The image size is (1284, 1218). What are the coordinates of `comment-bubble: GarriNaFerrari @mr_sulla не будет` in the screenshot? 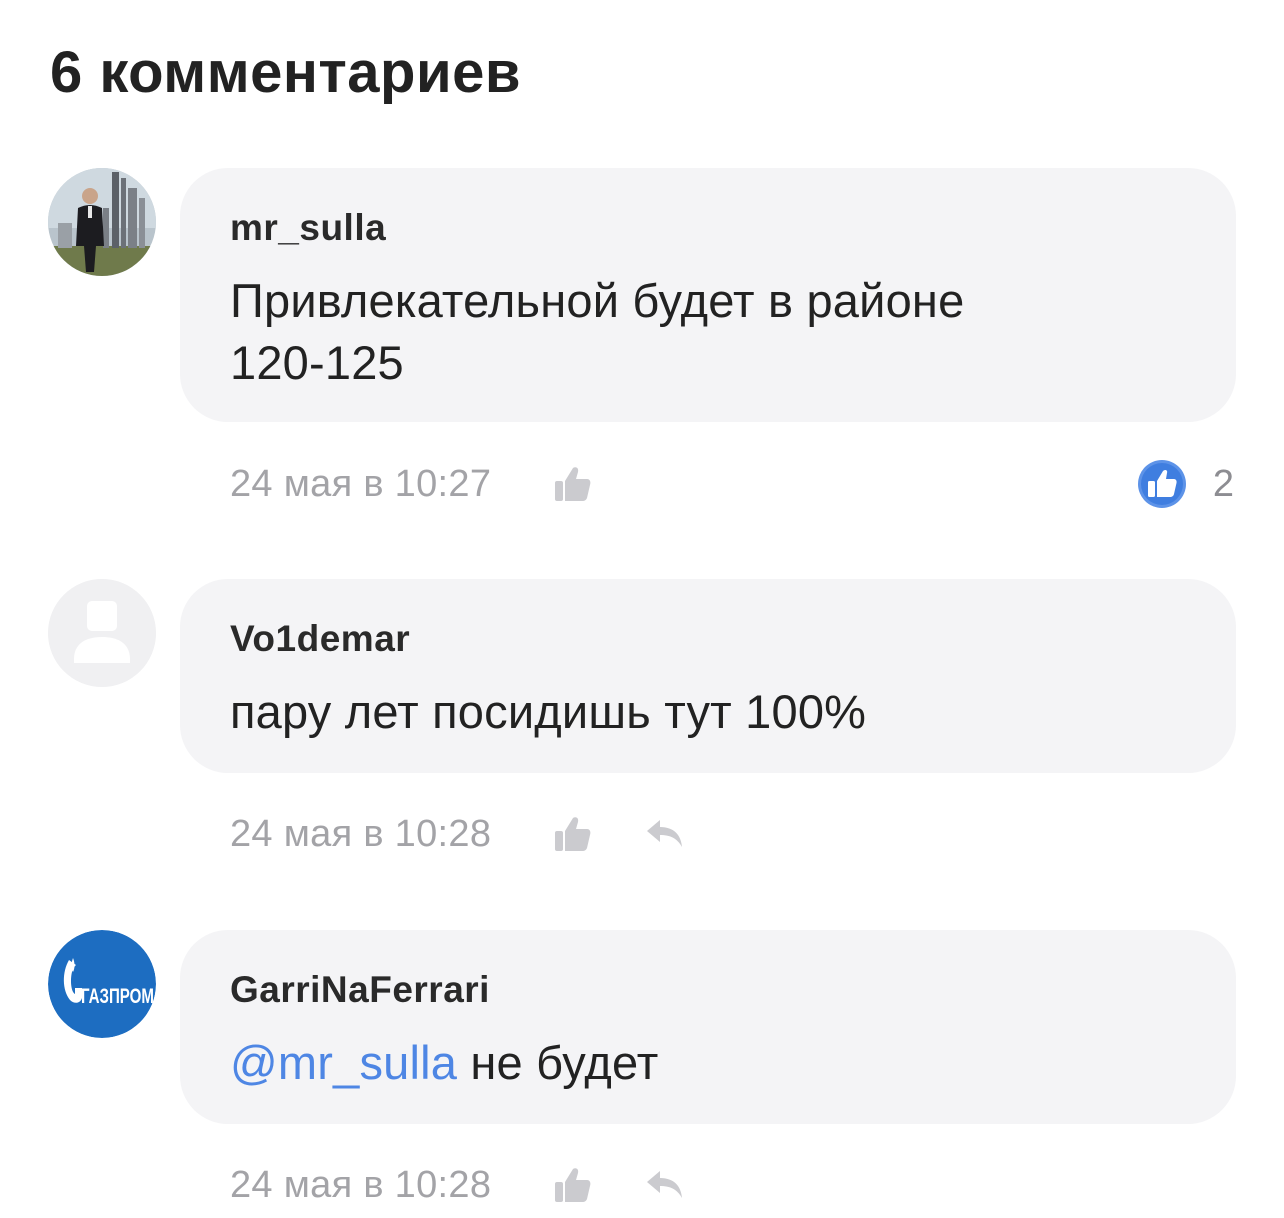 It's located at (708, 1027).